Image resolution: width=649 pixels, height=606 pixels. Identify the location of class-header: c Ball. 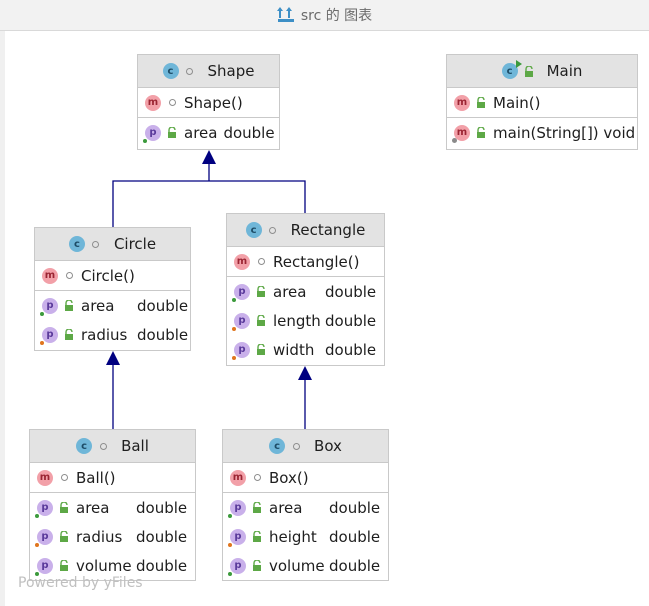
(112, 446).